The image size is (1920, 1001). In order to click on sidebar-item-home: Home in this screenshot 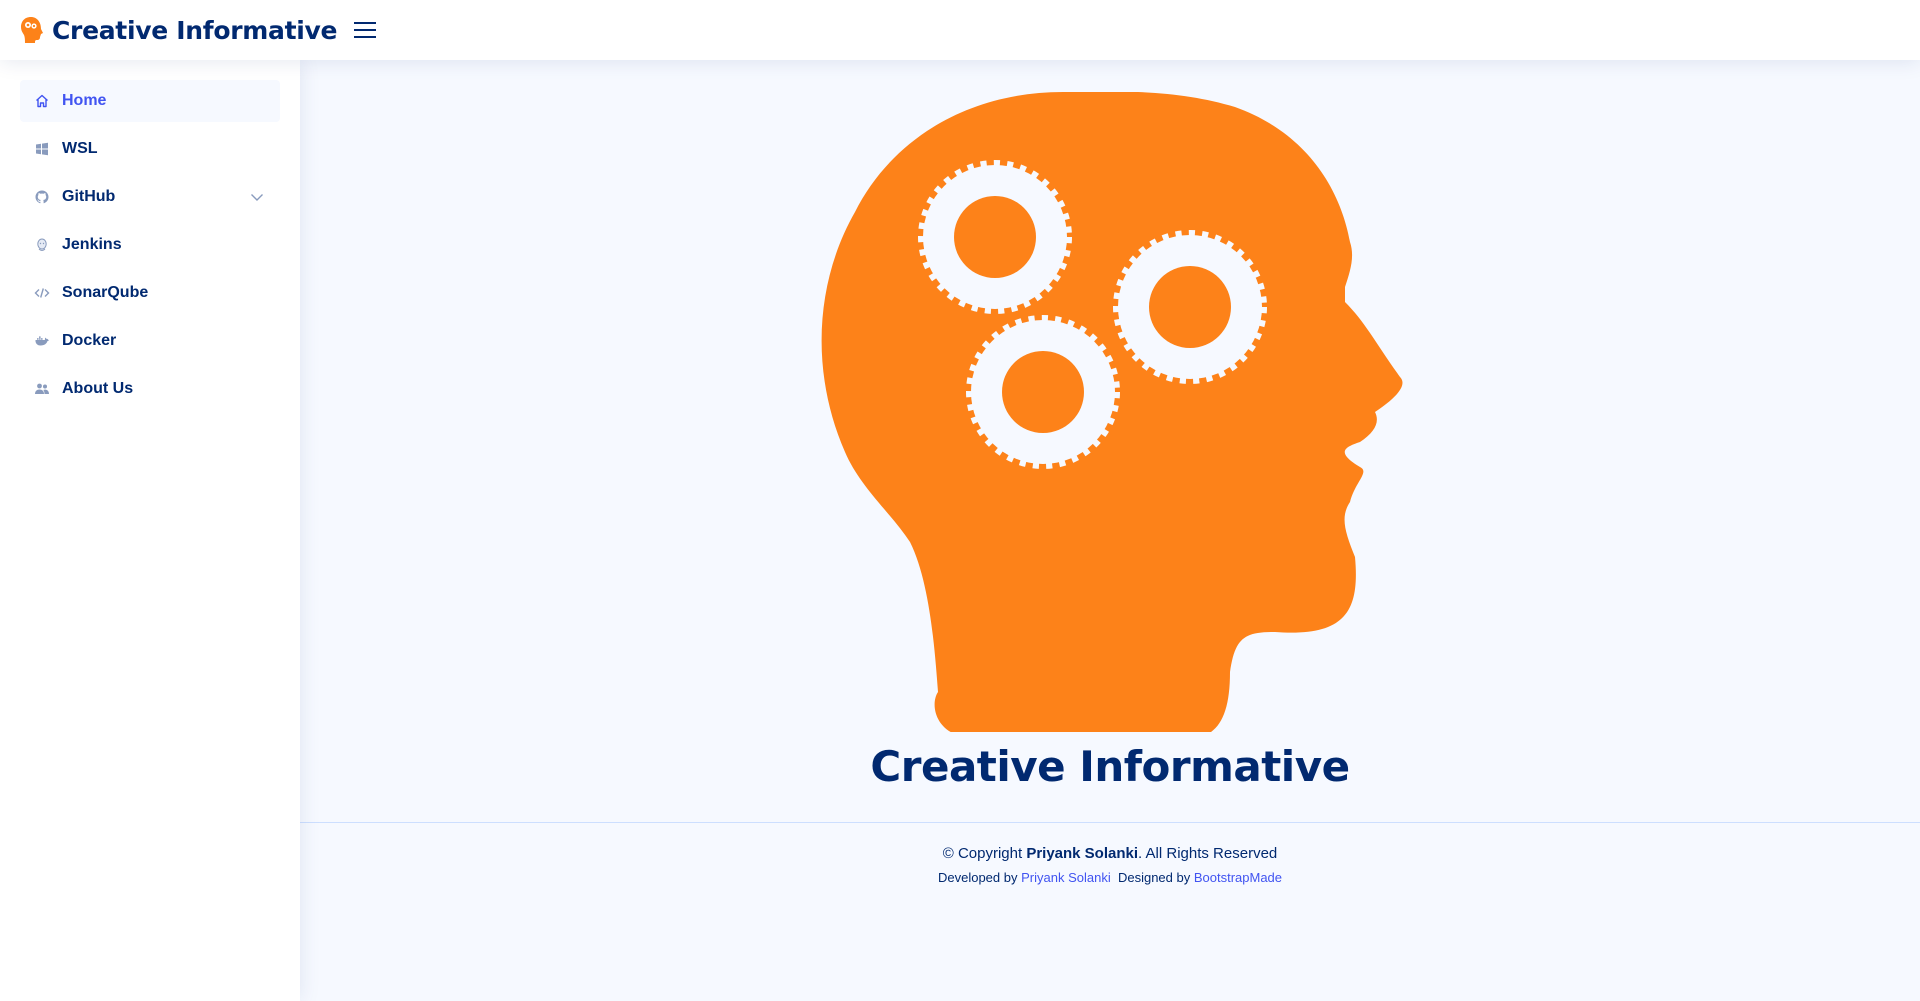, I will do `click(150, 101)`.